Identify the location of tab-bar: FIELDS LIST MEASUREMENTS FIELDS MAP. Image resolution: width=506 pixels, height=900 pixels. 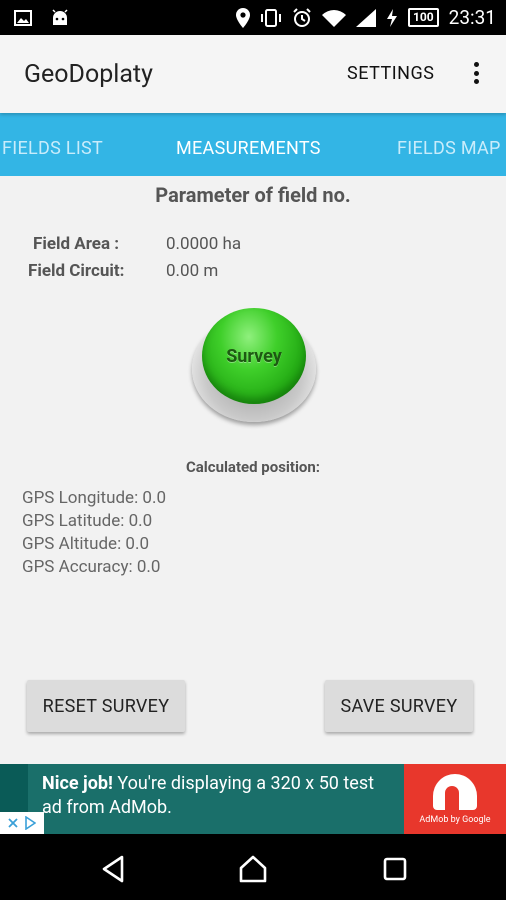
(253, 144).